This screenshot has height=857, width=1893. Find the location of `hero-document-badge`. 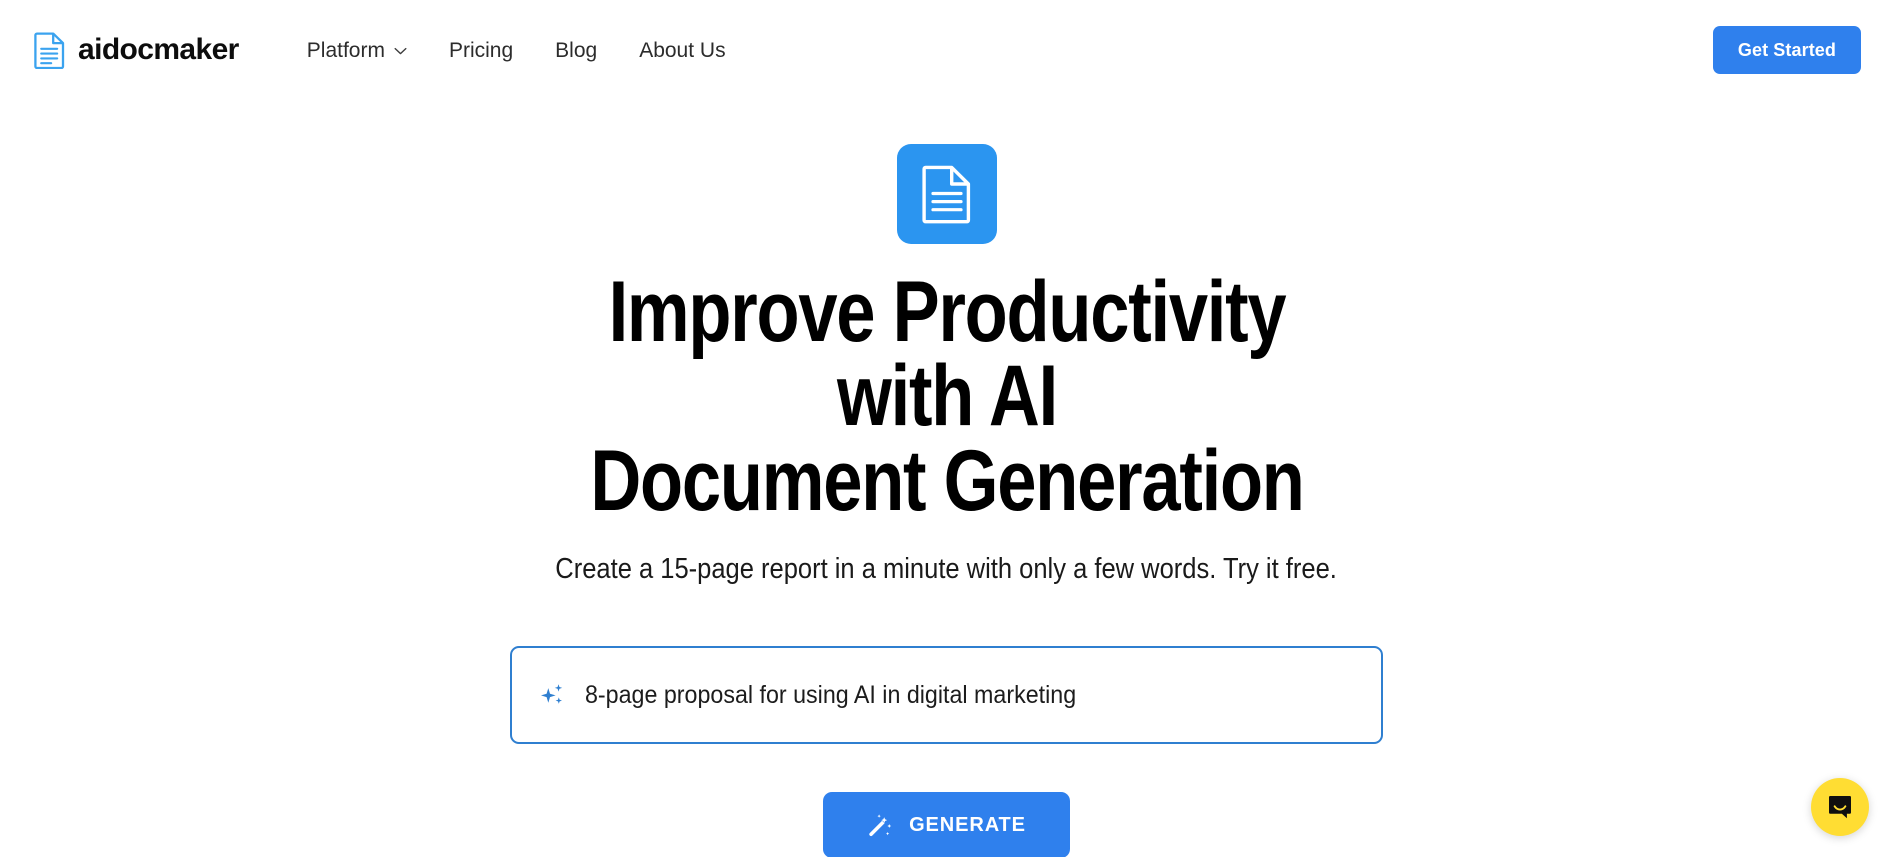

hero-document-badge is located at coordinates (946, 194).